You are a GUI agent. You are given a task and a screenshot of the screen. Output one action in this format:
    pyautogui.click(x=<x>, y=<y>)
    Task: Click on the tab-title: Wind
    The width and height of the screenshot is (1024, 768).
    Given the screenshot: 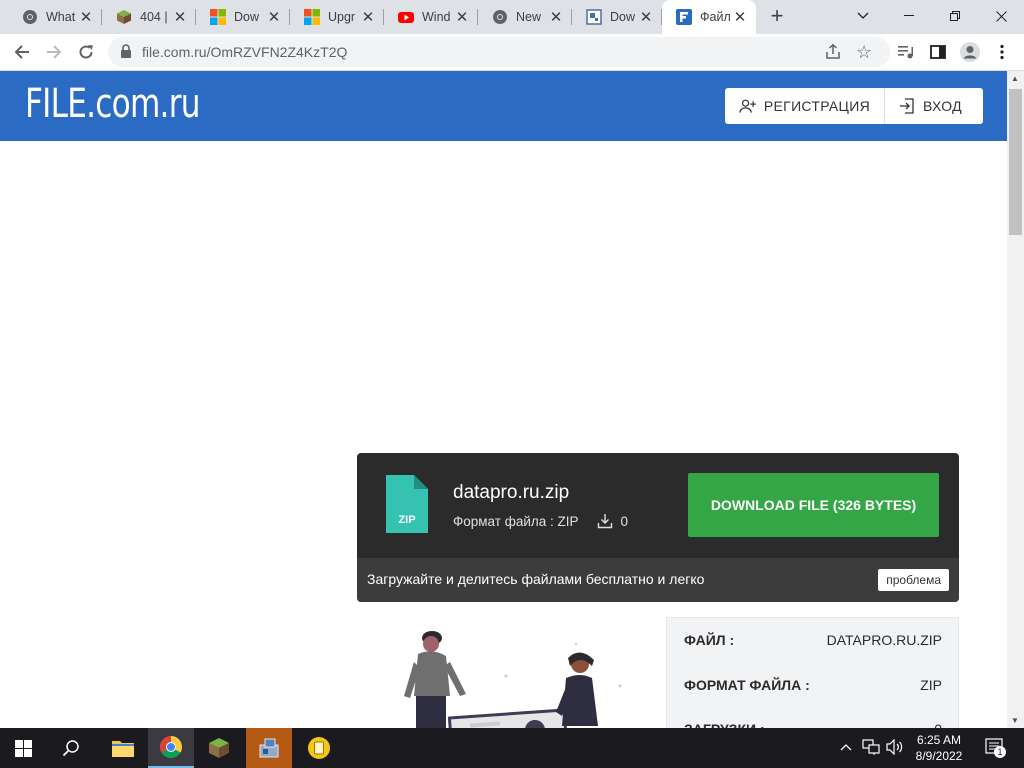 What is the action you would take?
    pyautogui.click(x=436, y=17)
    